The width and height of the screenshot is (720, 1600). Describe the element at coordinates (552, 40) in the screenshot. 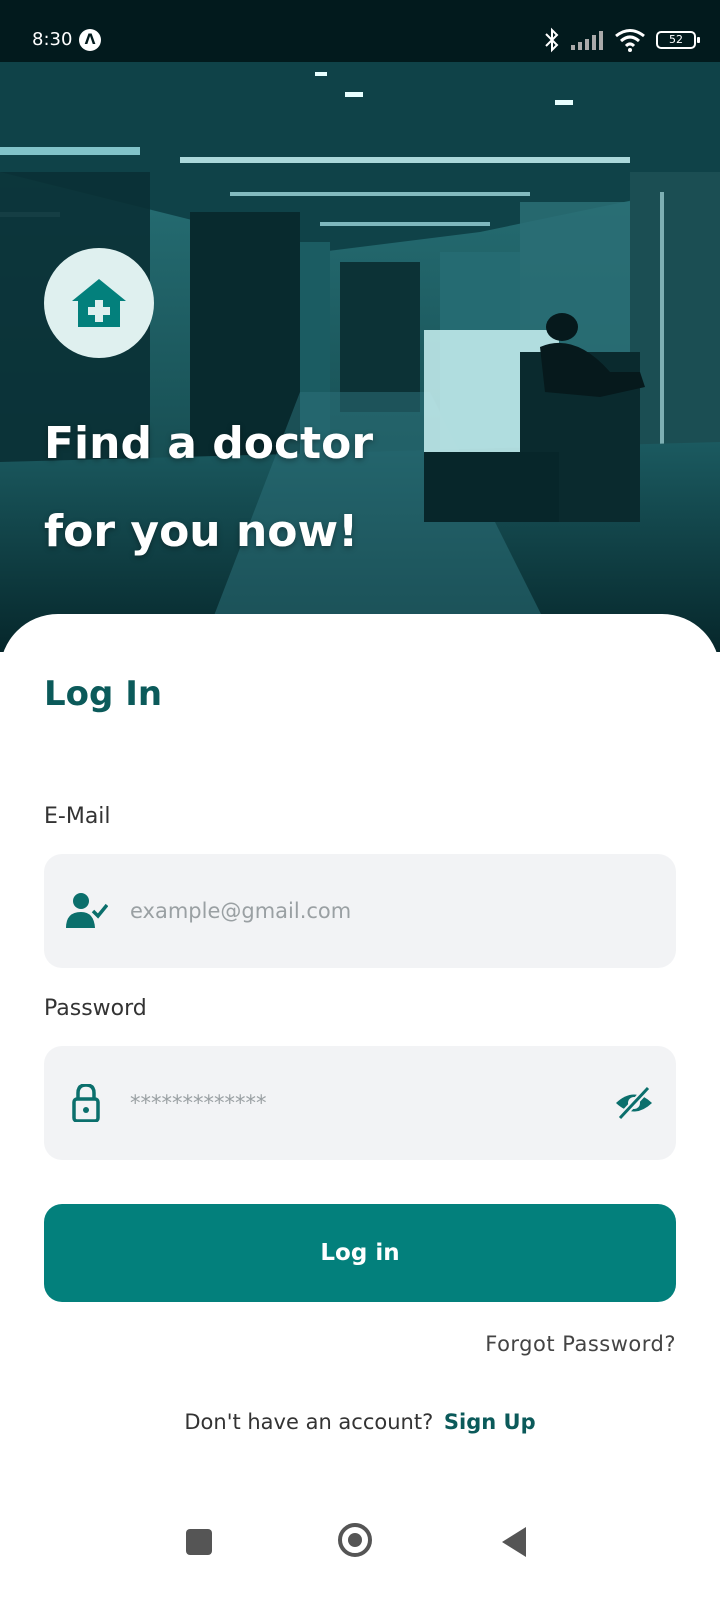

I see `bluetooth-icon` at that location.